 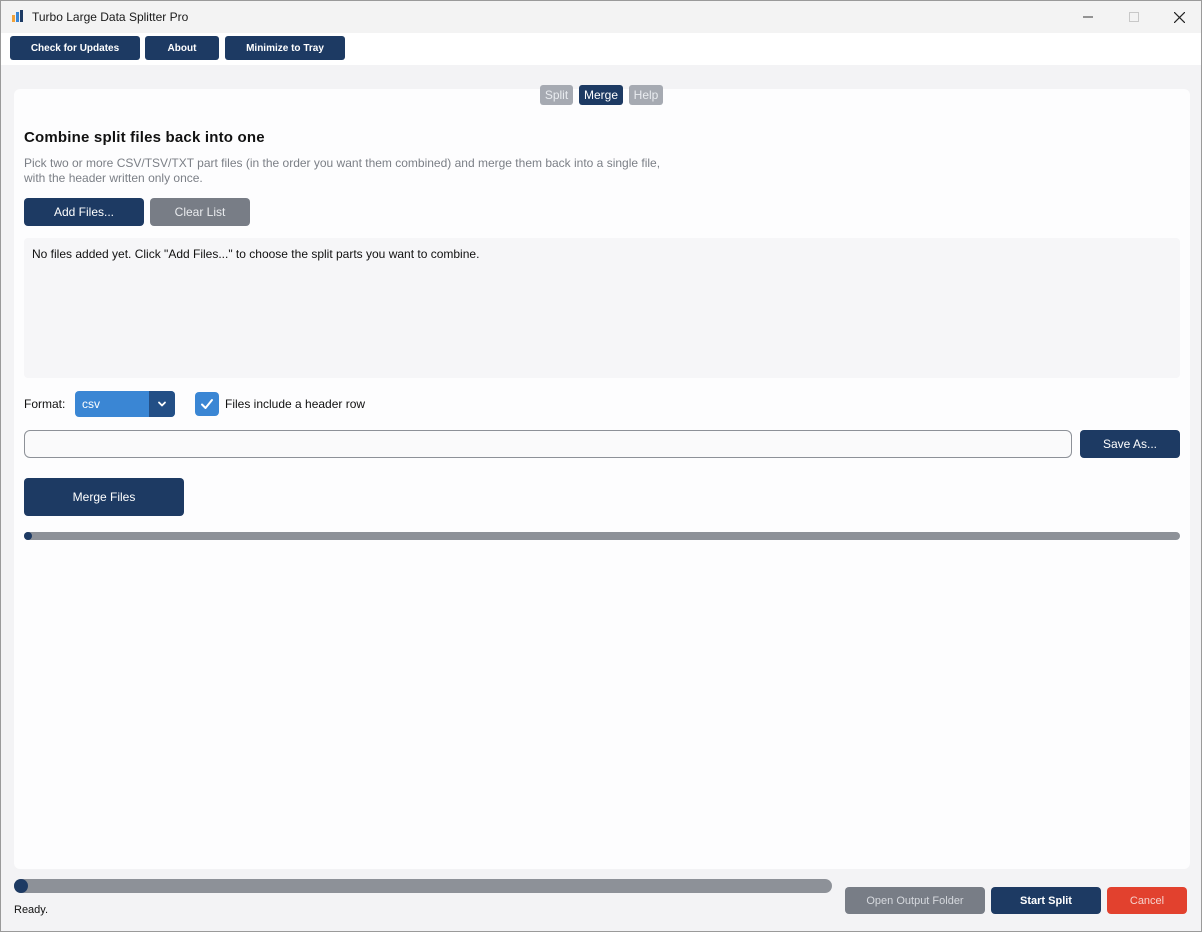 I want to click on status-text: Ready., so click(x=31, y=910).